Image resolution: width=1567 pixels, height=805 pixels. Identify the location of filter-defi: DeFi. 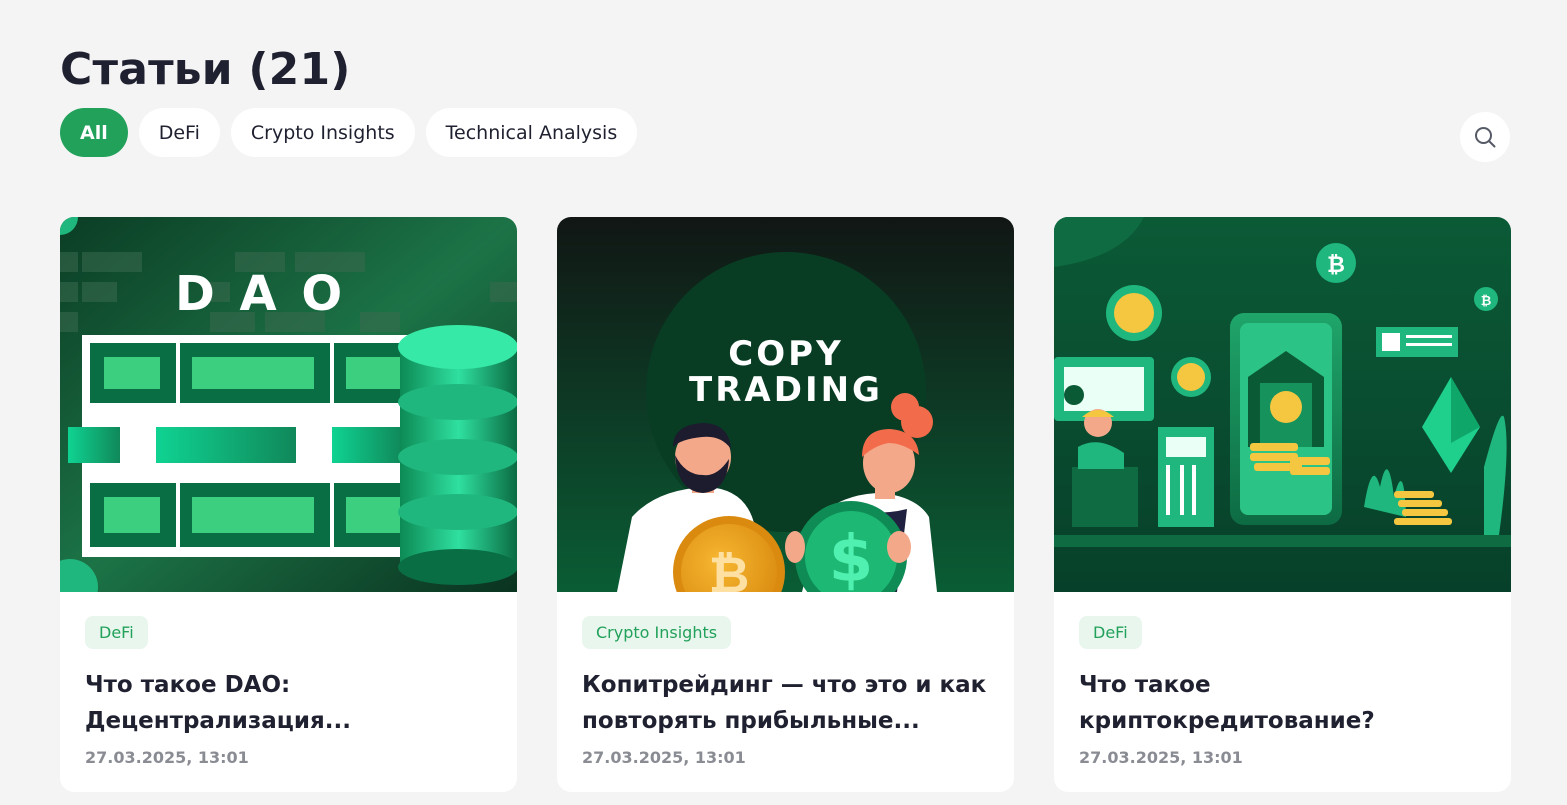
(179, 132).